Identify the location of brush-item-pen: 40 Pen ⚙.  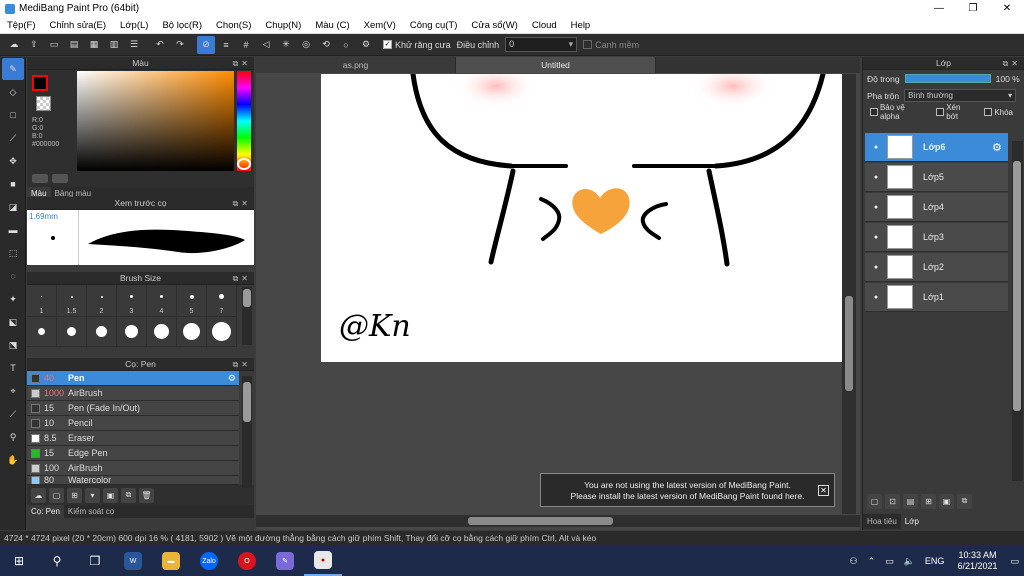
(133, 378).